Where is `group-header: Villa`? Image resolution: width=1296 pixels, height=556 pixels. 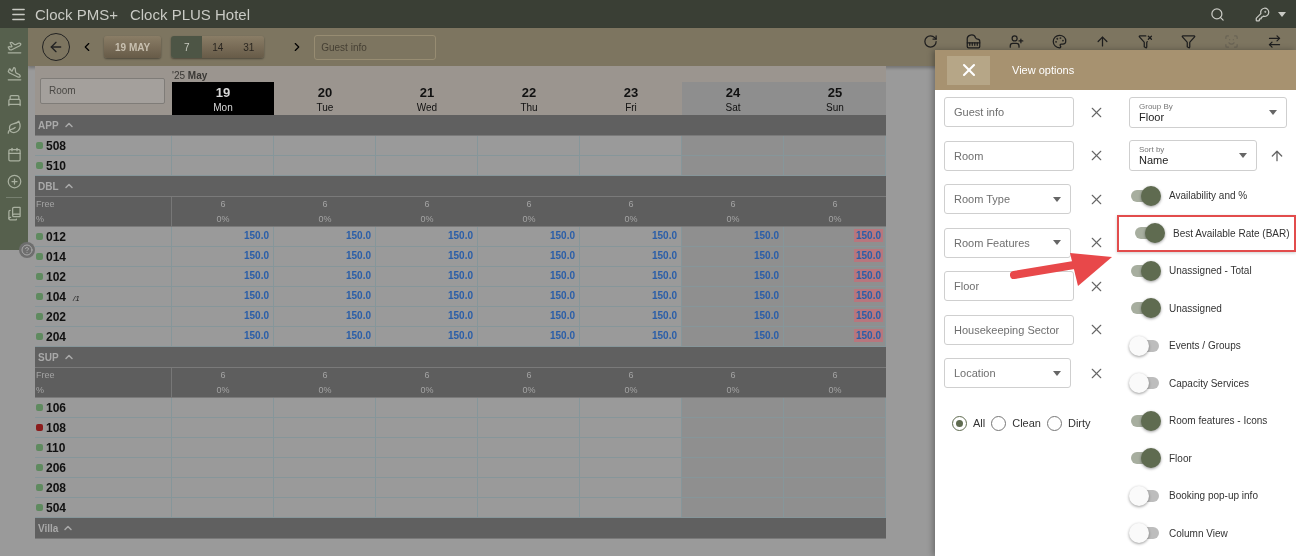
group-header: Villa is located at coordinates (460, 528).